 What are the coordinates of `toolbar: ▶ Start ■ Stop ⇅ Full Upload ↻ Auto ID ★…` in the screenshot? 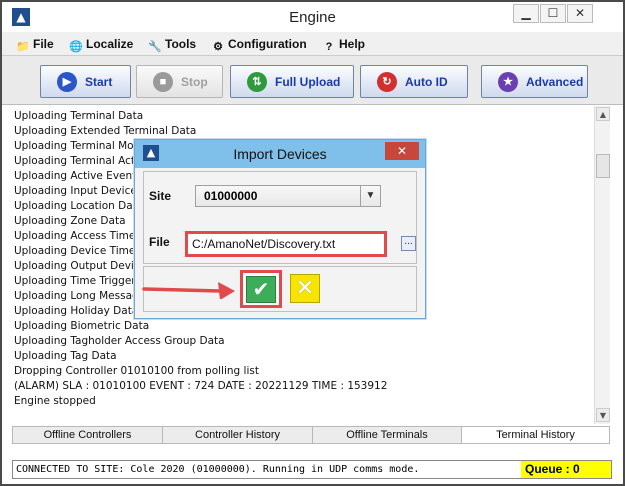 It's located at (312, 80).